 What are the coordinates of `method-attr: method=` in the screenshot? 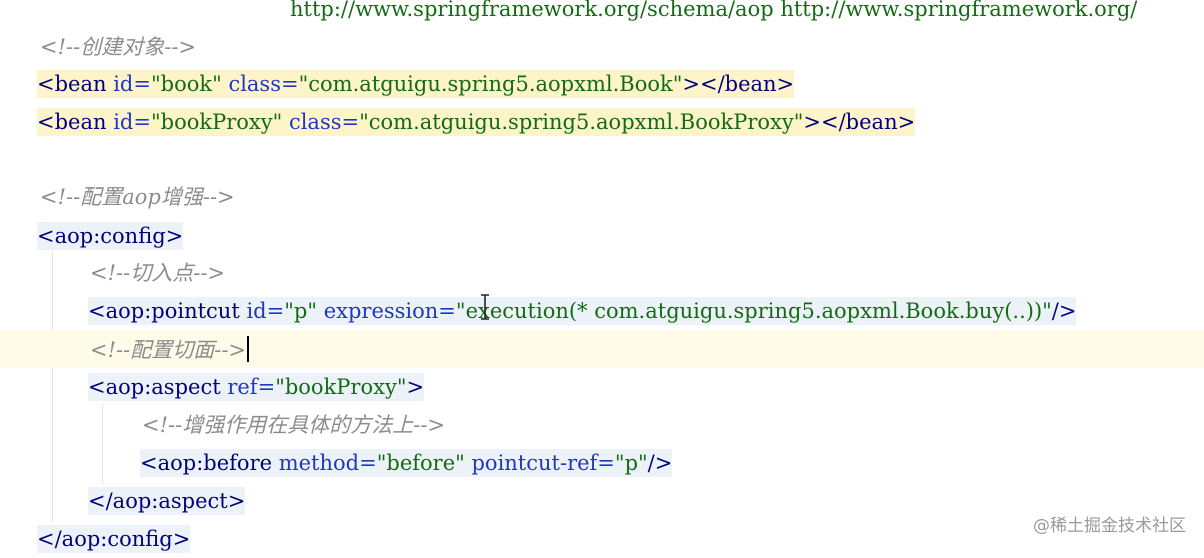 It's located at (327, 463).